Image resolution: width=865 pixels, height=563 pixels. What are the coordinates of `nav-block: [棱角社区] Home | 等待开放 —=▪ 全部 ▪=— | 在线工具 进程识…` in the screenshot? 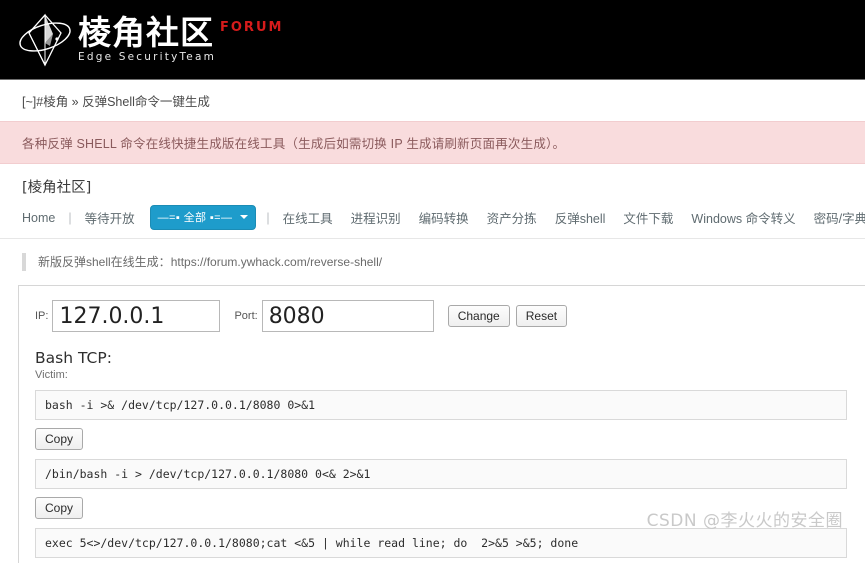 It's located at (432, 201).